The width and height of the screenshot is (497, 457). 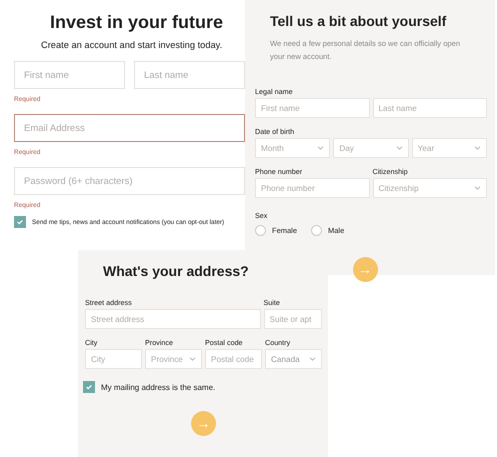 What do you see at coordinates (137, 22) in the screenshot?
I see `signup-title: Invest in your future` at bounding box center [137, 22].